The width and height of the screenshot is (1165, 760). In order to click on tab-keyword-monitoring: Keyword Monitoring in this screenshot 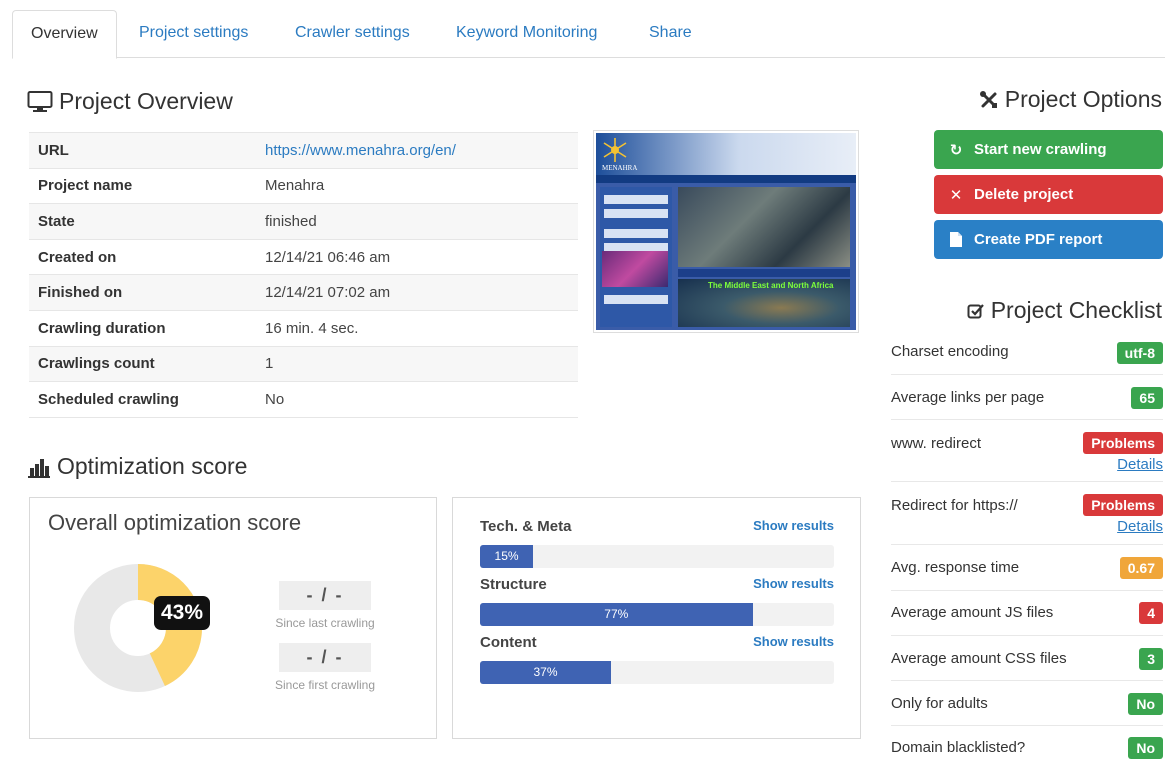, I will do `click(526, 34)`.